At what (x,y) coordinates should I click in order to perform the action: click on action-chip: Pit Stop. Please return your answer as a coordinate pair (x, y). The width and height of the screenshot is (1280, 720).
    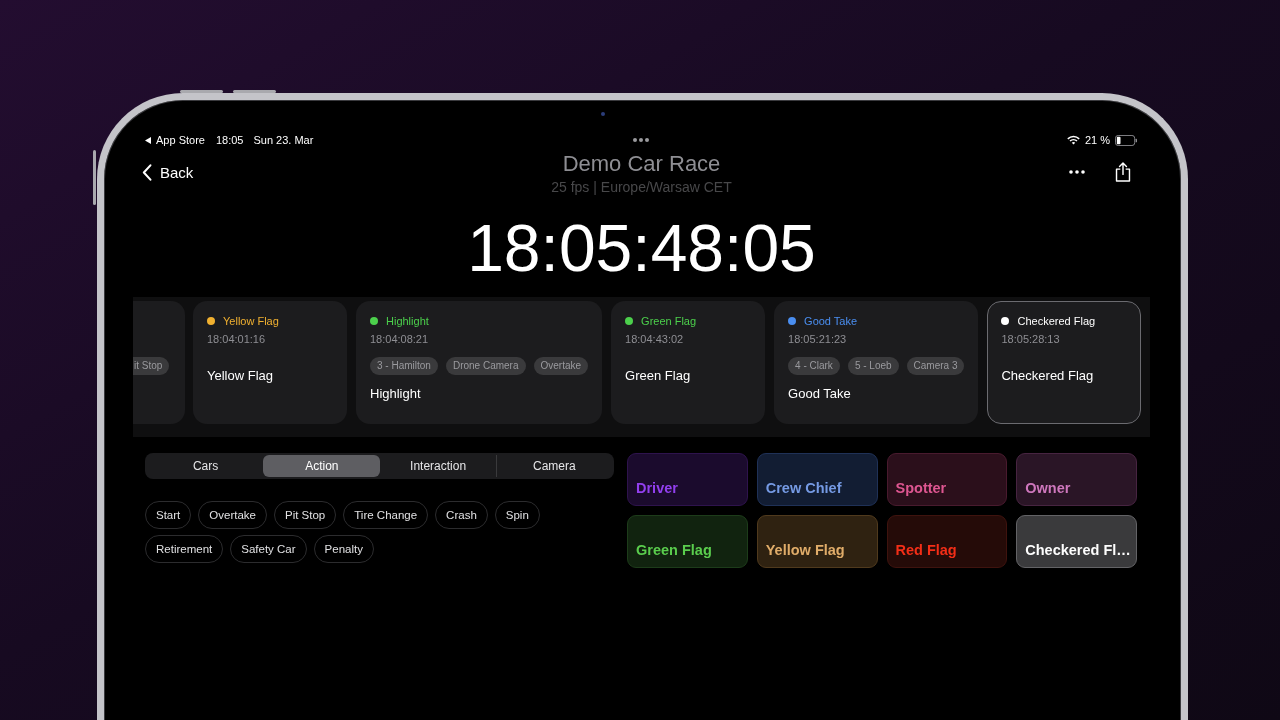
    Looking at the image, I should click on (305, 515).